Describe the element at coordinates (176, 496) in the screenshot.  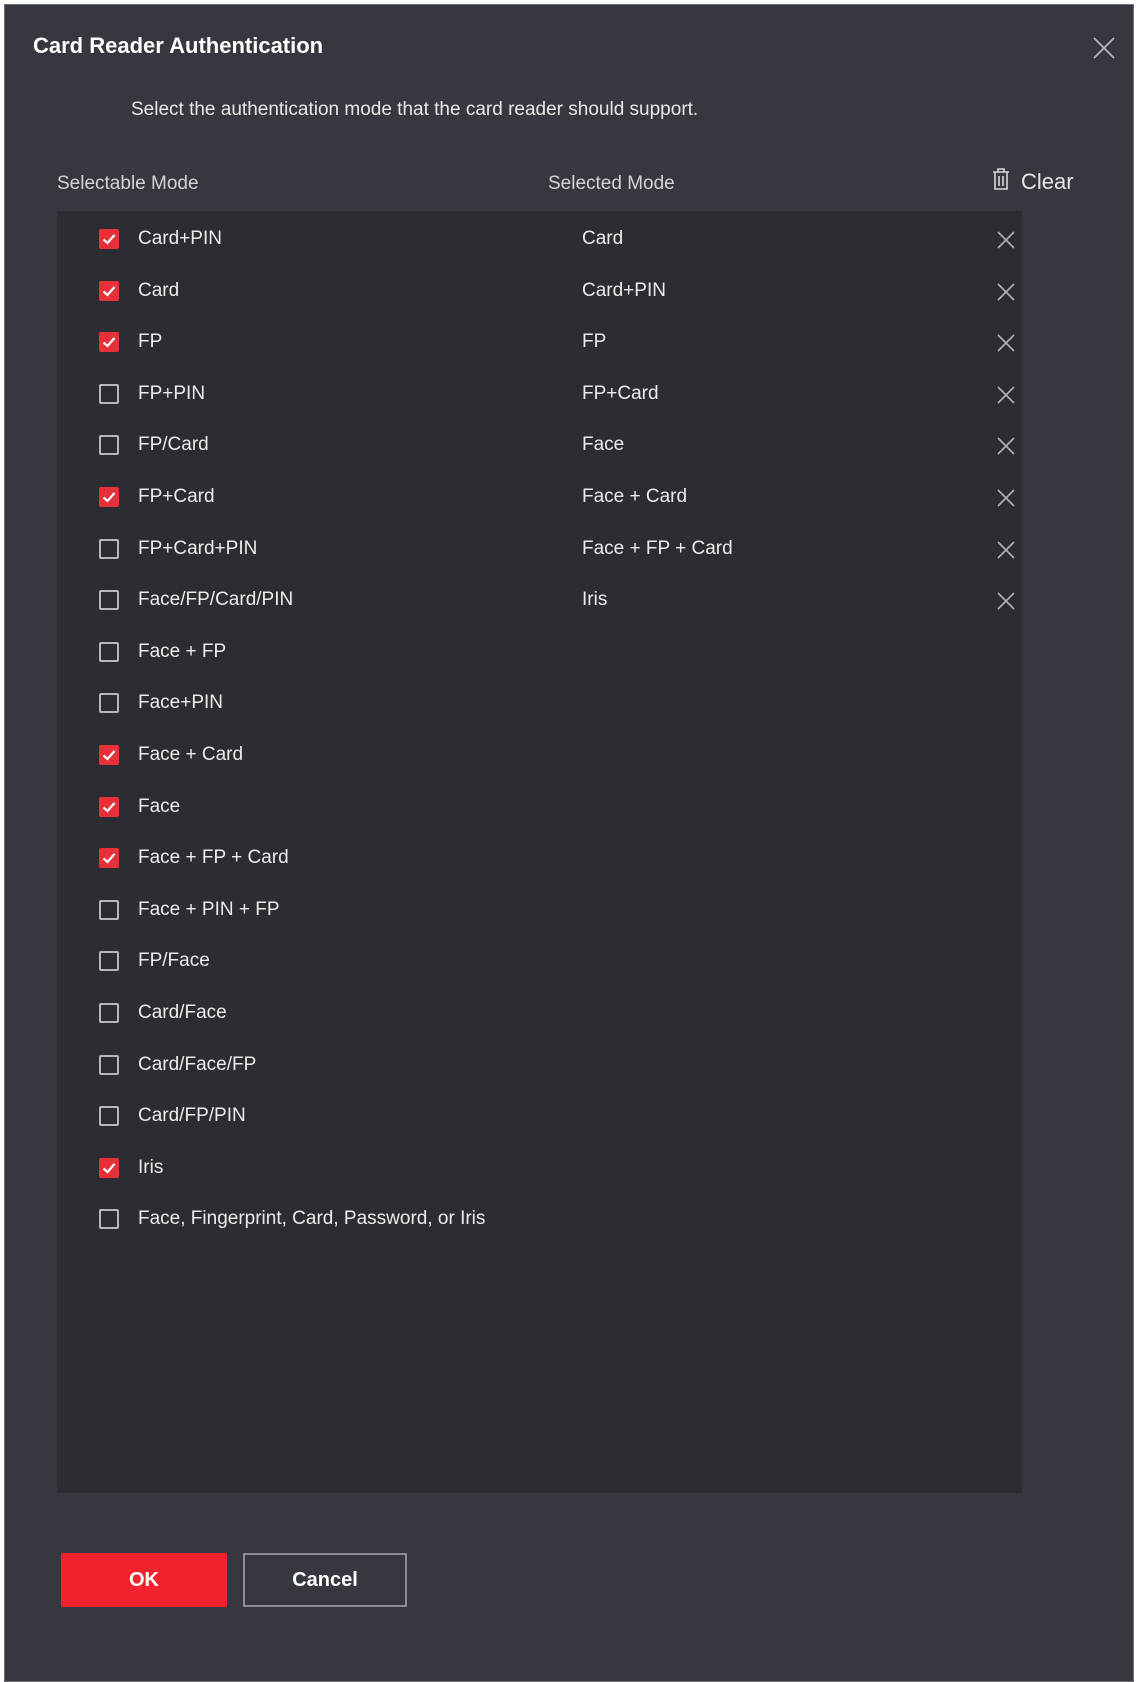
I see `selectable-mode-label: FP+Card` at that location.